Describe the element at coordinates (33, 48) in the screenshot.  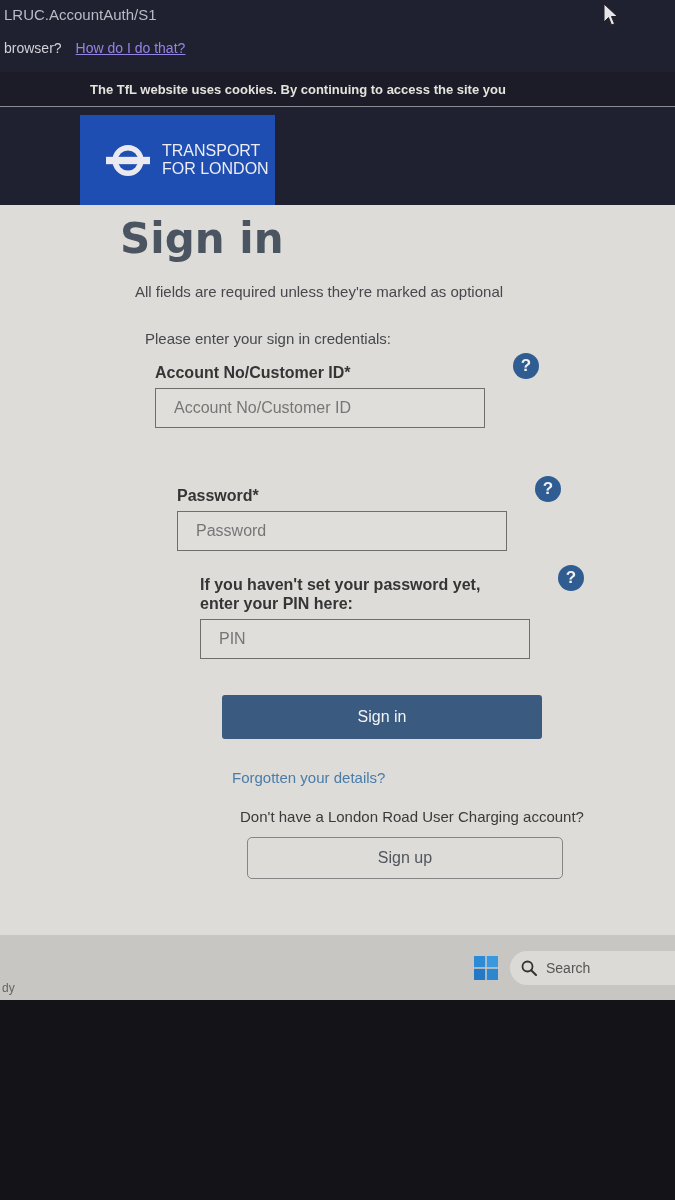
I see `notice-text: browser?` at that location.